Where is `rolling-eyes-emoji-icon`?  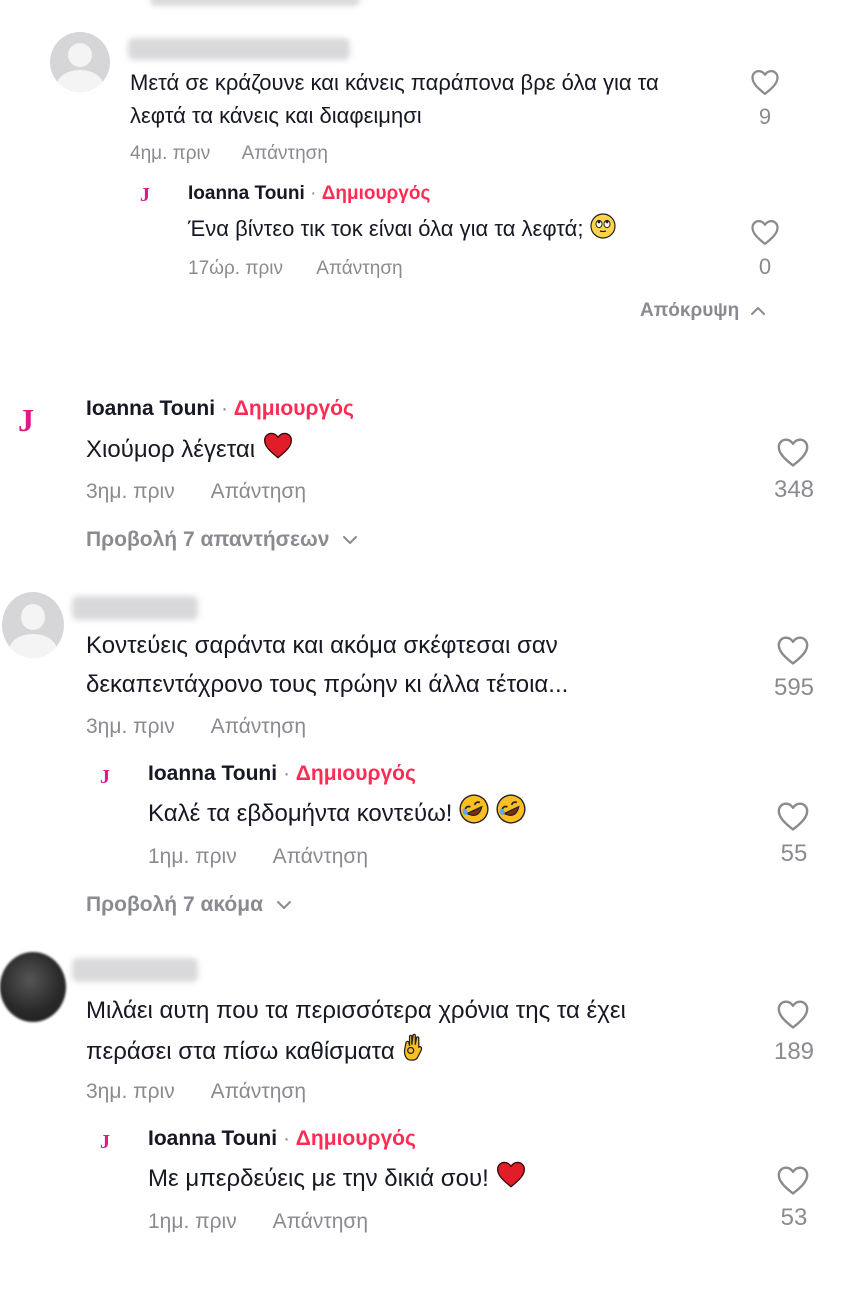 rolling-eyes-emoji-icon is located at coordinates (603, 230).